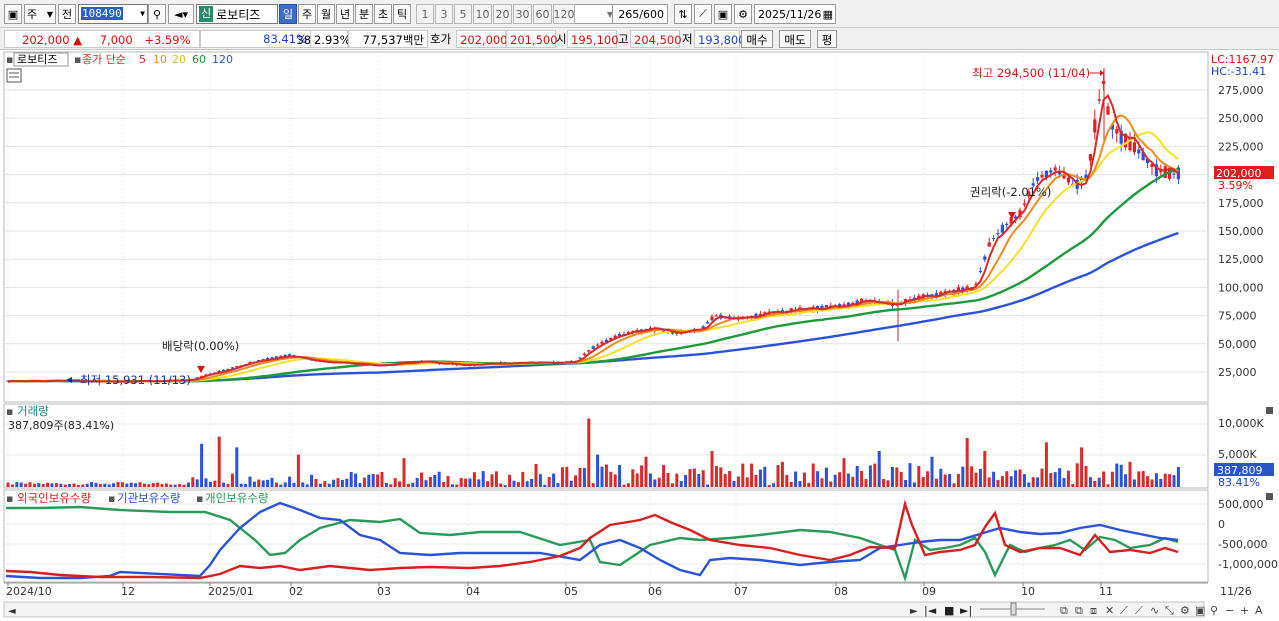  Describe the element at coordinates (181, 14) in the screenshot. I see `speaker-icon: ◄▾` at that location.